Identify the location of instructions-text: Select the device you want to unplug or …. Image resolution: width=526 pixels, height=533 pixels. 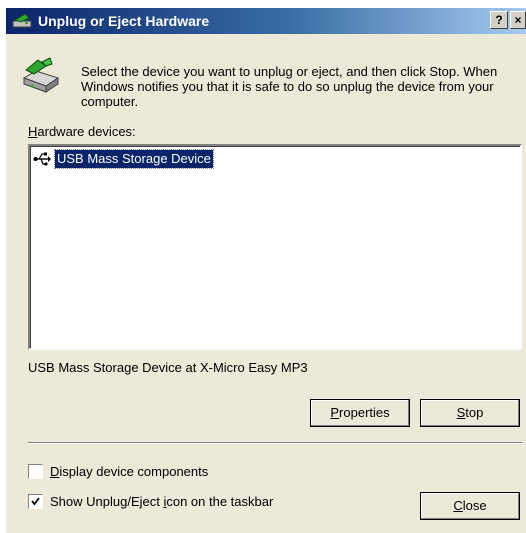
(289, 86).